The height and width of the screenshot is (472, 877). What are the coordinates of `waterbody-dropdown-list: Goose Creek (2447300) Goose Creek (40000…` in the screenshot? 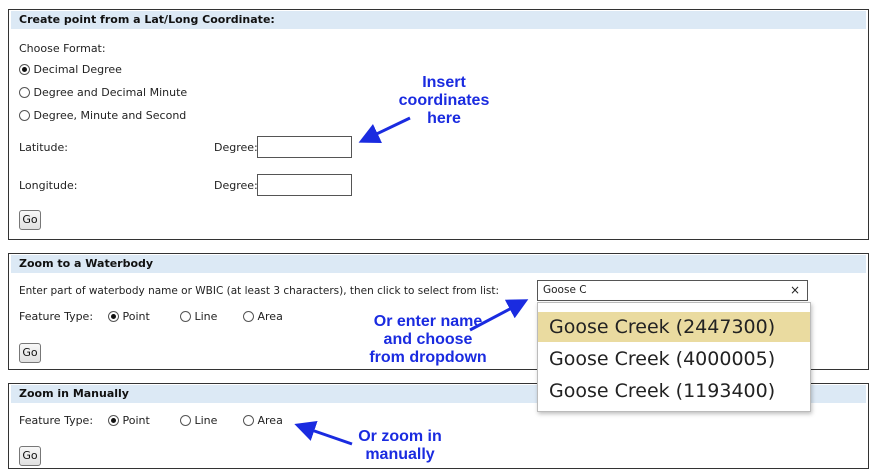 It's located at (674, 357).